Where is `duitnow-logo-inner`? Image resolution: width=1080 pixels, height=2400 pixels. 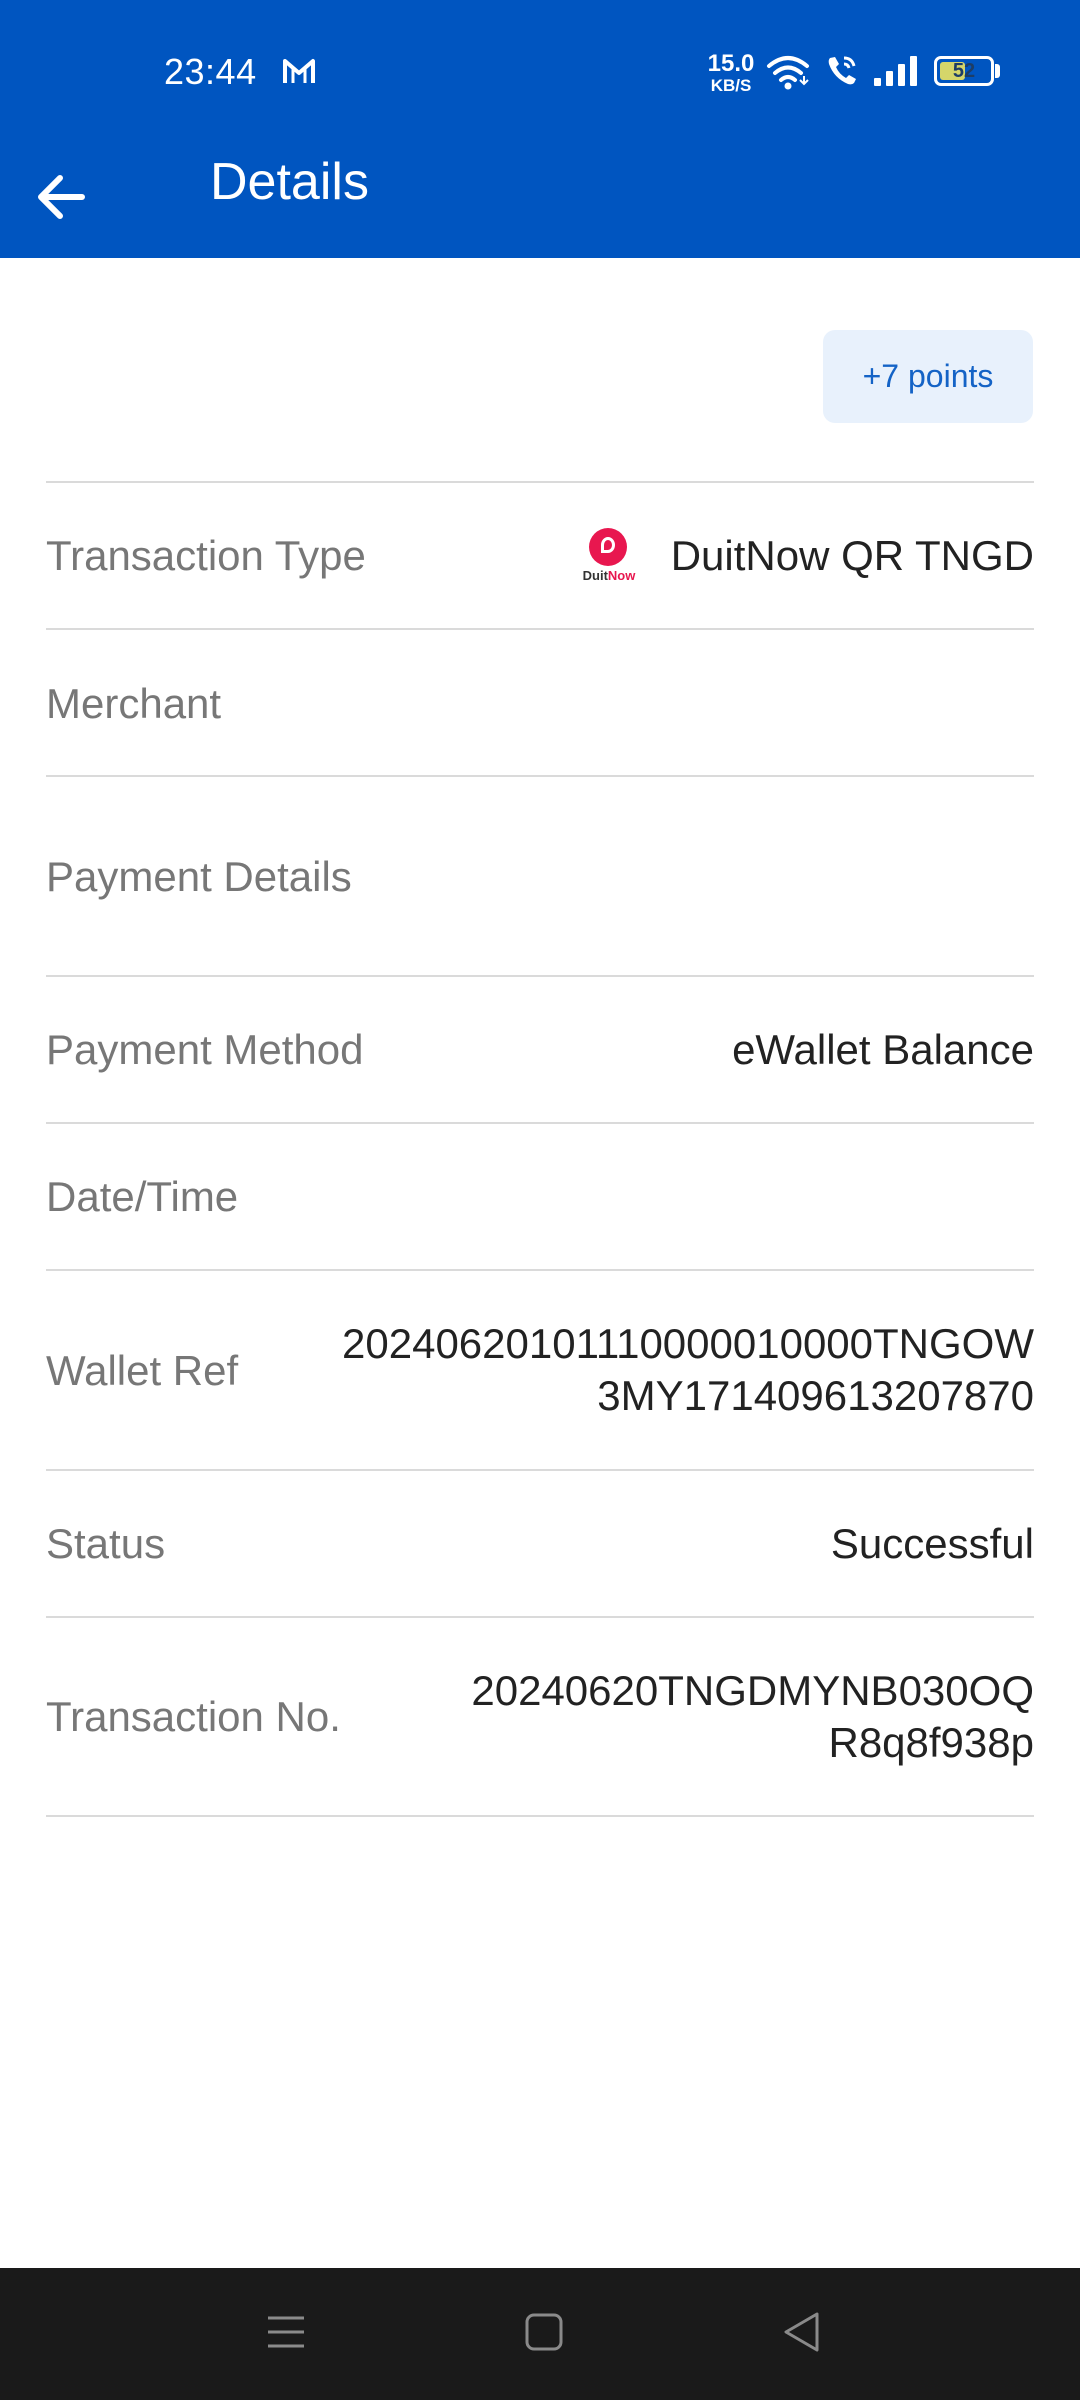 duitnow-logo-inner is located at coordinates (608, 545).